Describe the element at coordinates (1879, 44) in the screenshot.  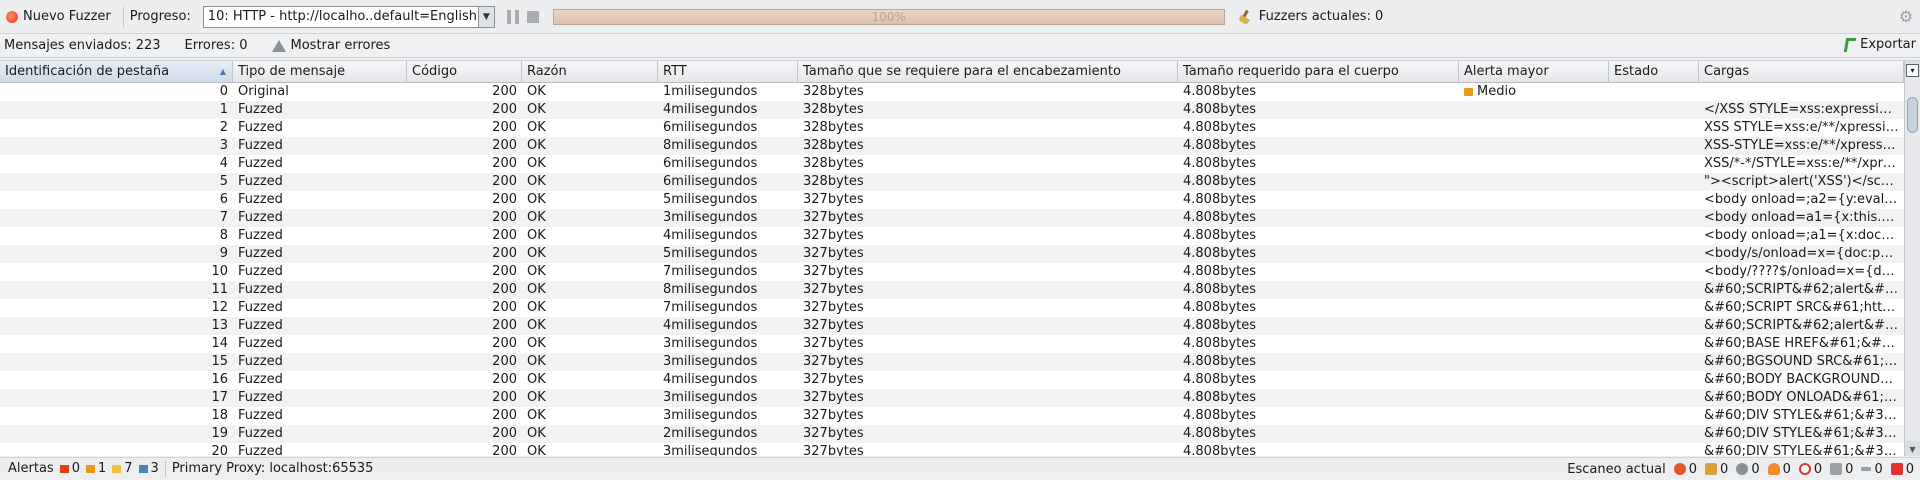
I see `export-button: Exportar` at that location.